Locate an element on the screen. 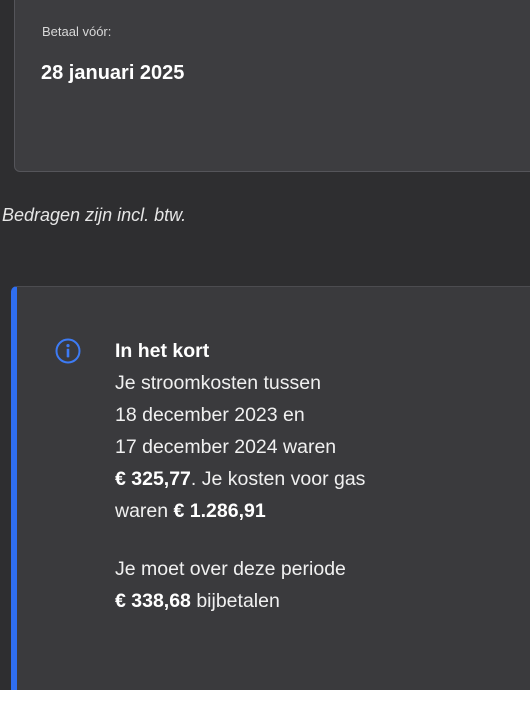  summary-line-5-prefix: waren is located at coordinates (144, 511).